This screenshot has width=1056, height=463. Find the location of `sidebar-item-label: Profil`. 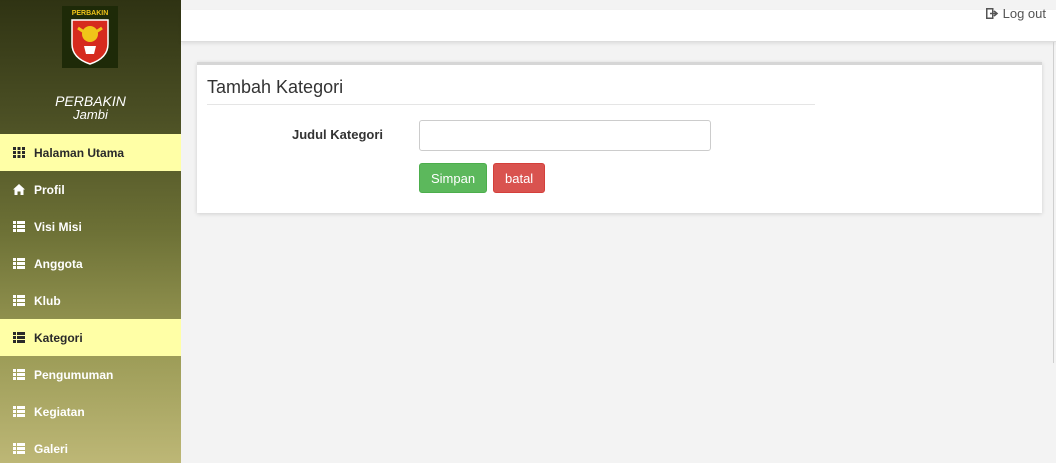

sidebar-item-label: Profil is located at coordinates (49, 189).